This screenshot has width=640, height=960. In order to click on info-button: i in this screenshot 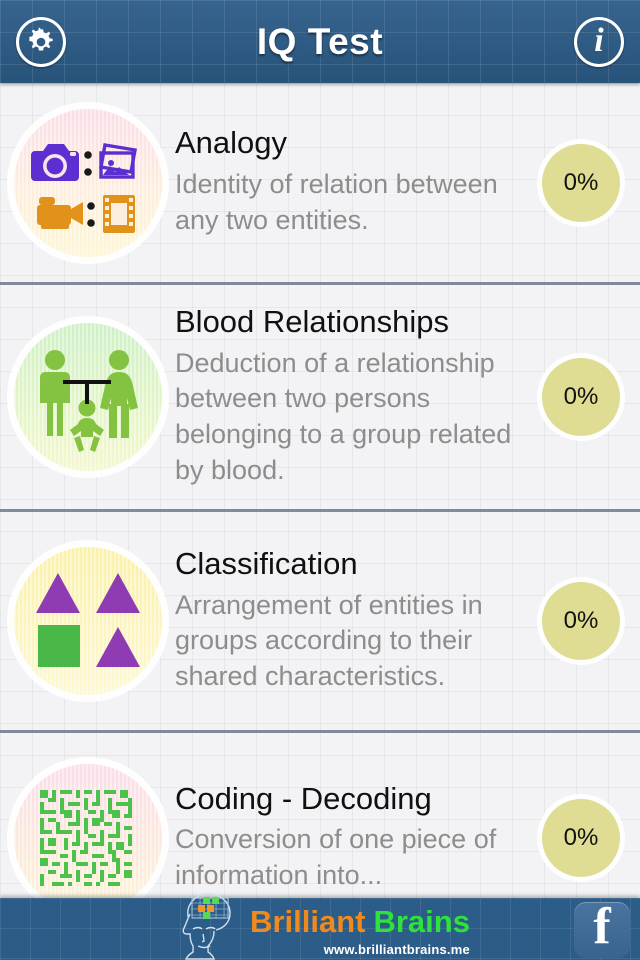, I will do `click(599, 42)`.